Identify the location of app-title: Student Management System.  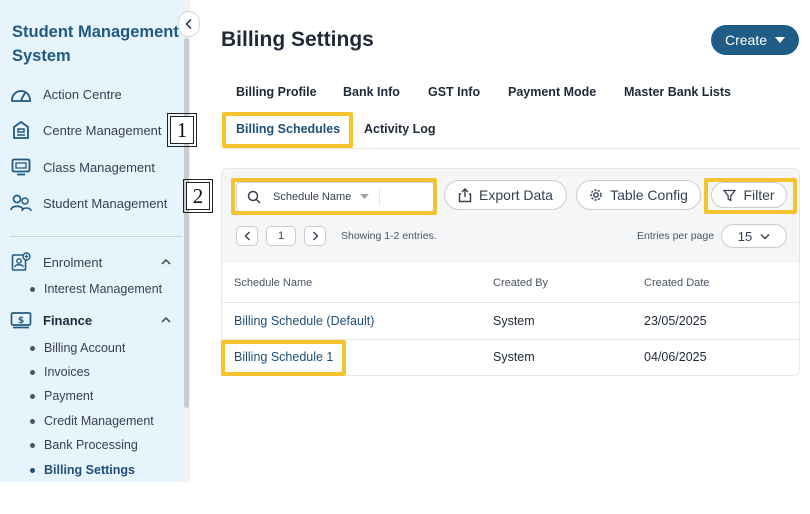
(95, 44).